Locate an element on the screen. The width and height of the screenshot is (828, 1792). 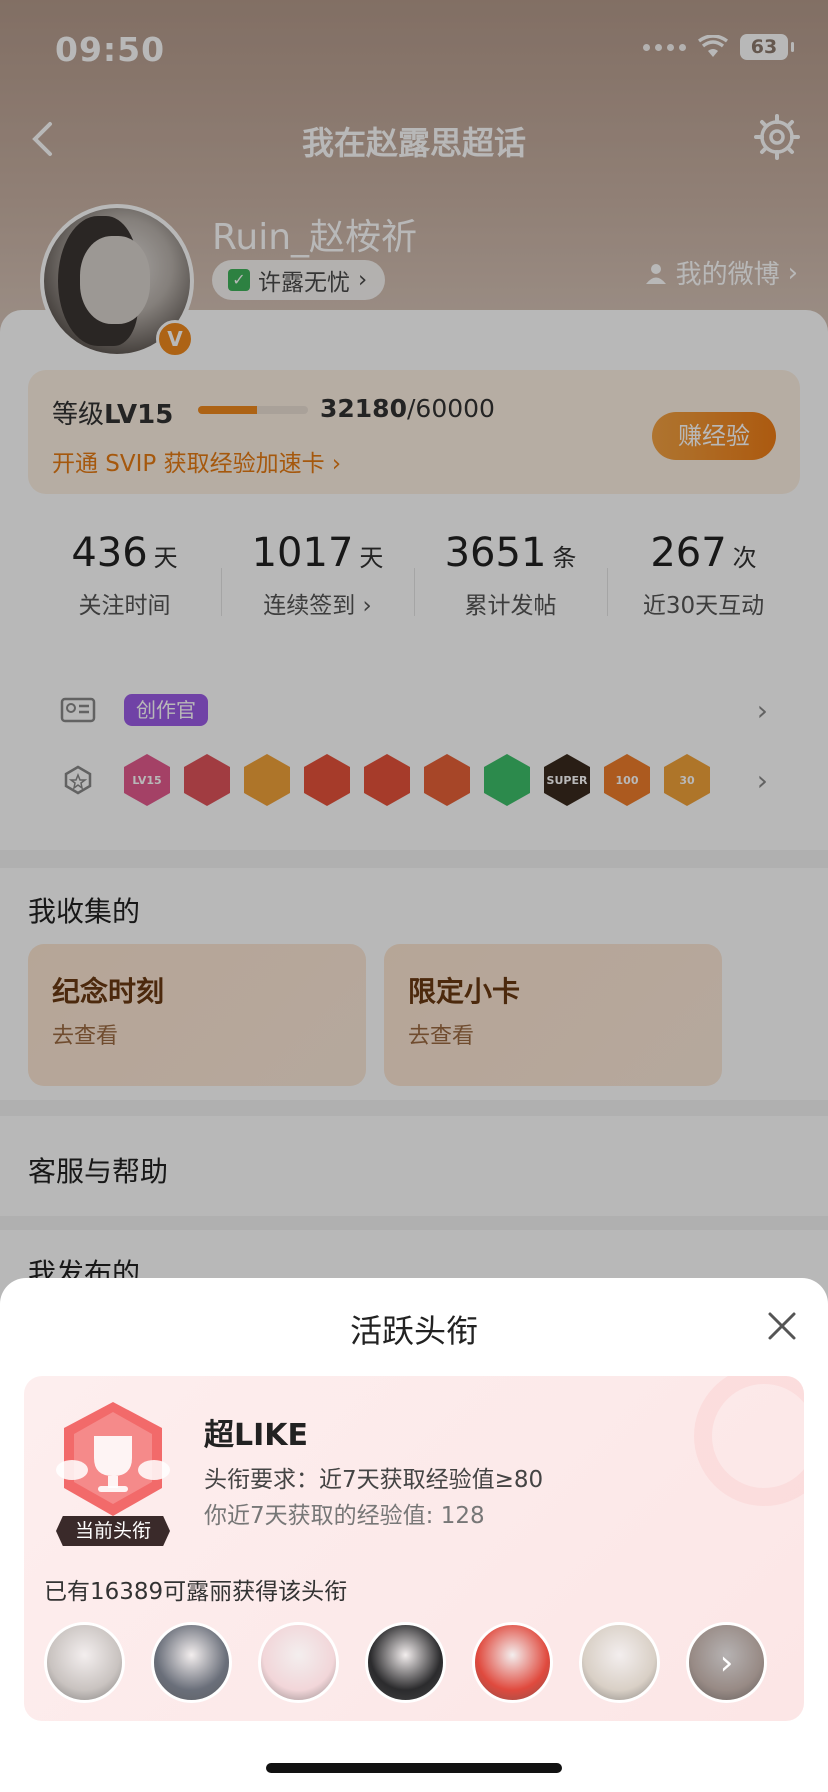
title-requirement: 头衔要求：近7天获取经验值≥80 is located at coordinates (374, 1480).